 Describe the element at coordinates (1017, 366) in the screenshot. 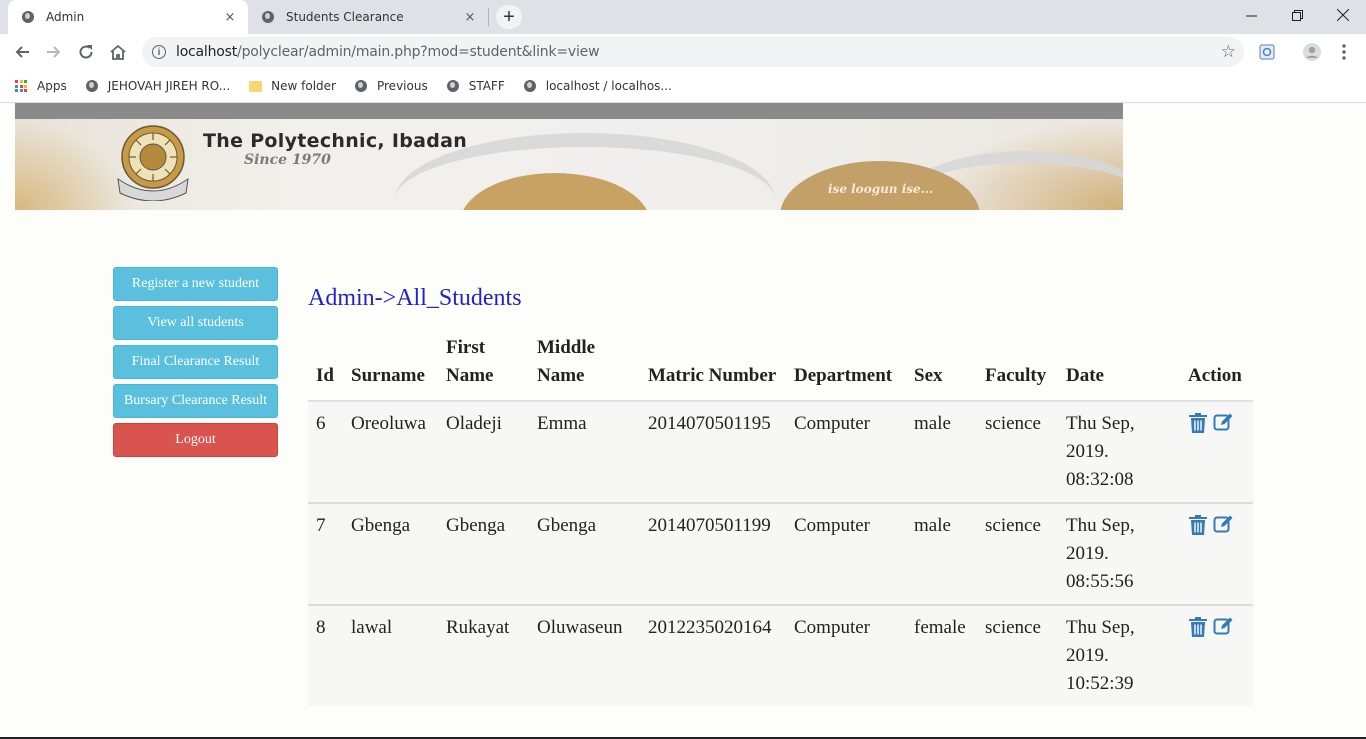

I see `column-header-faculty: Faculty` at that location.